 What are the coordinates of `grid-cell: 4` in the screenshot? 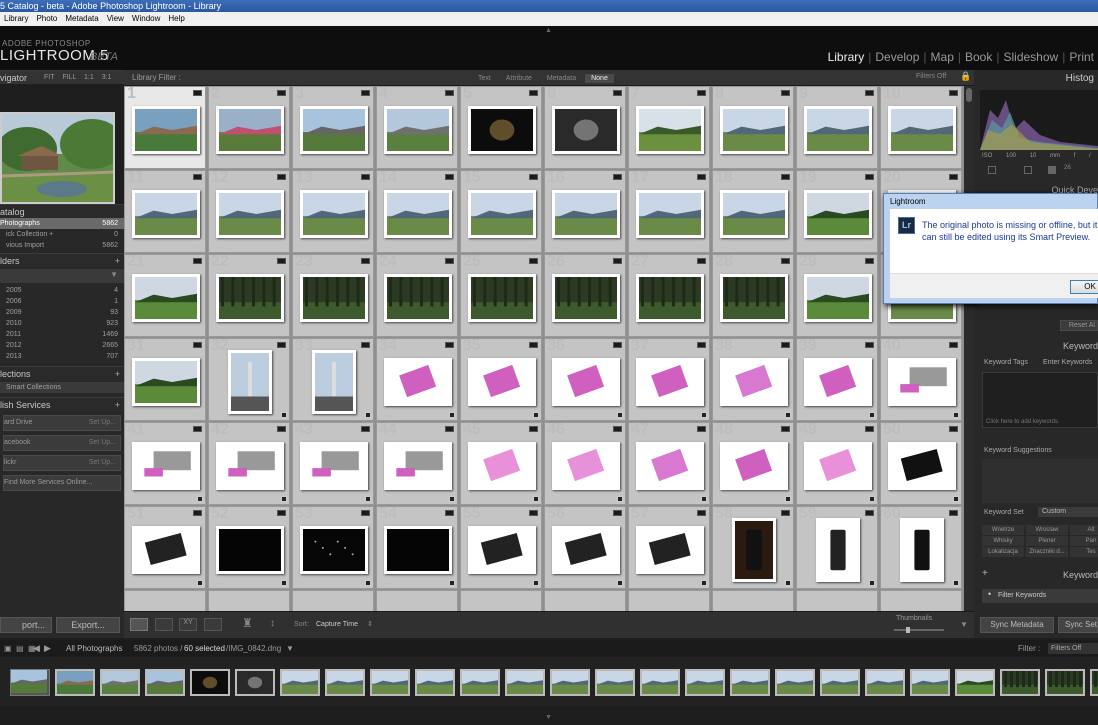 It's located at (417, 127).